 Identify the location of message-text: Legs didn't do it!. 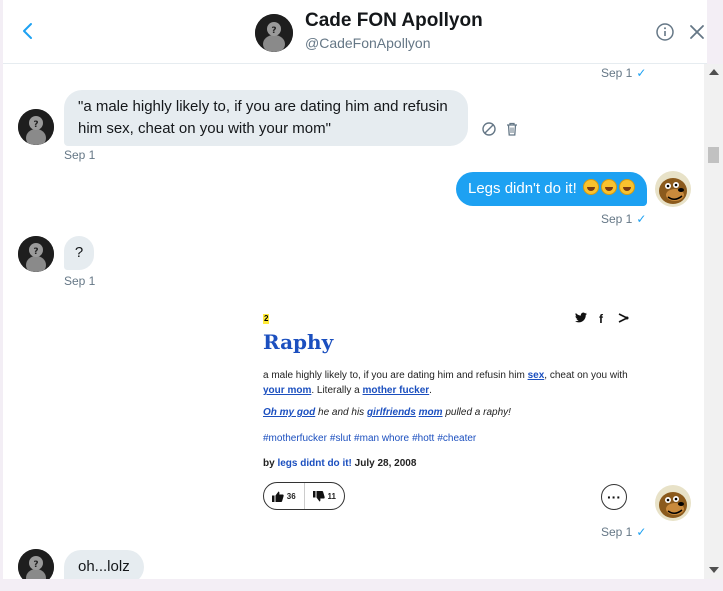
(524, 188).